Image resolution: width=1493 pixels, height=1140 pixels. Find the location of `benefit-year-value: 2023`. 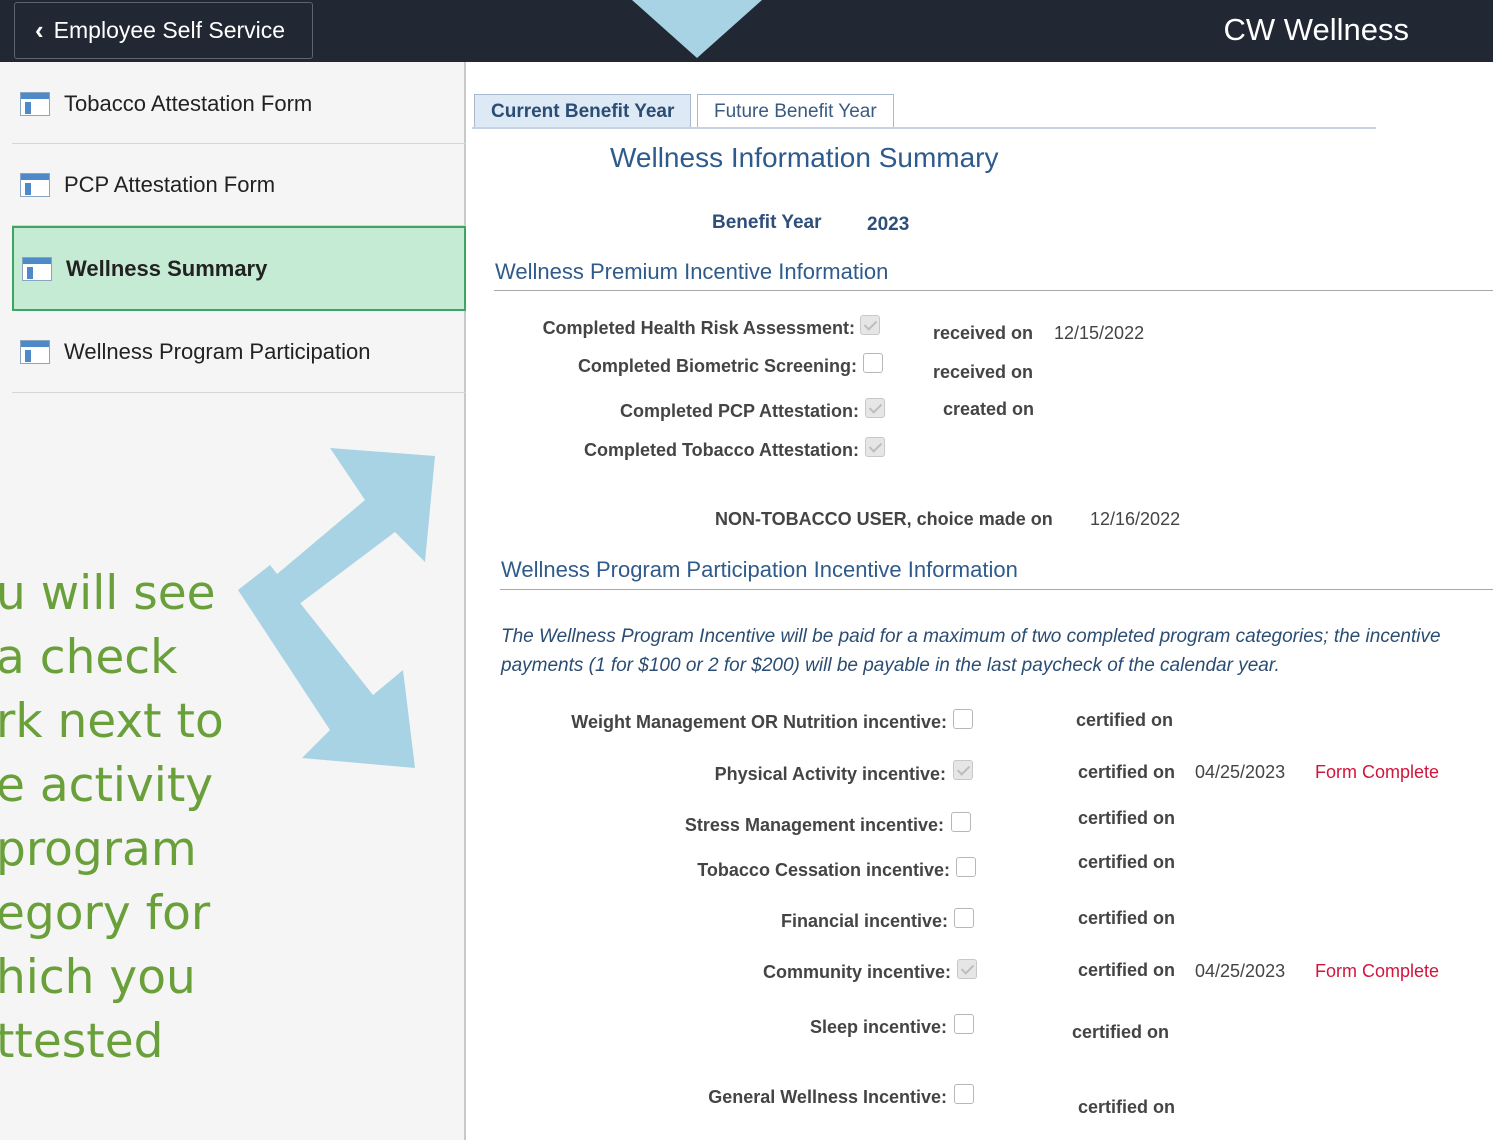

benefit-year-value: 2023 is located at coordinates (888, 224).